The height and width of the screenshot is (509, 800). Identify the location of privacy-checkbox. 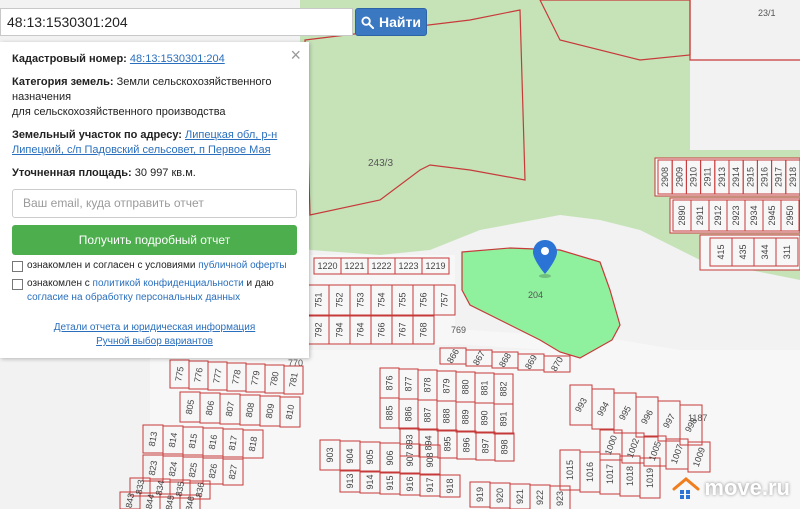
(17, 284).